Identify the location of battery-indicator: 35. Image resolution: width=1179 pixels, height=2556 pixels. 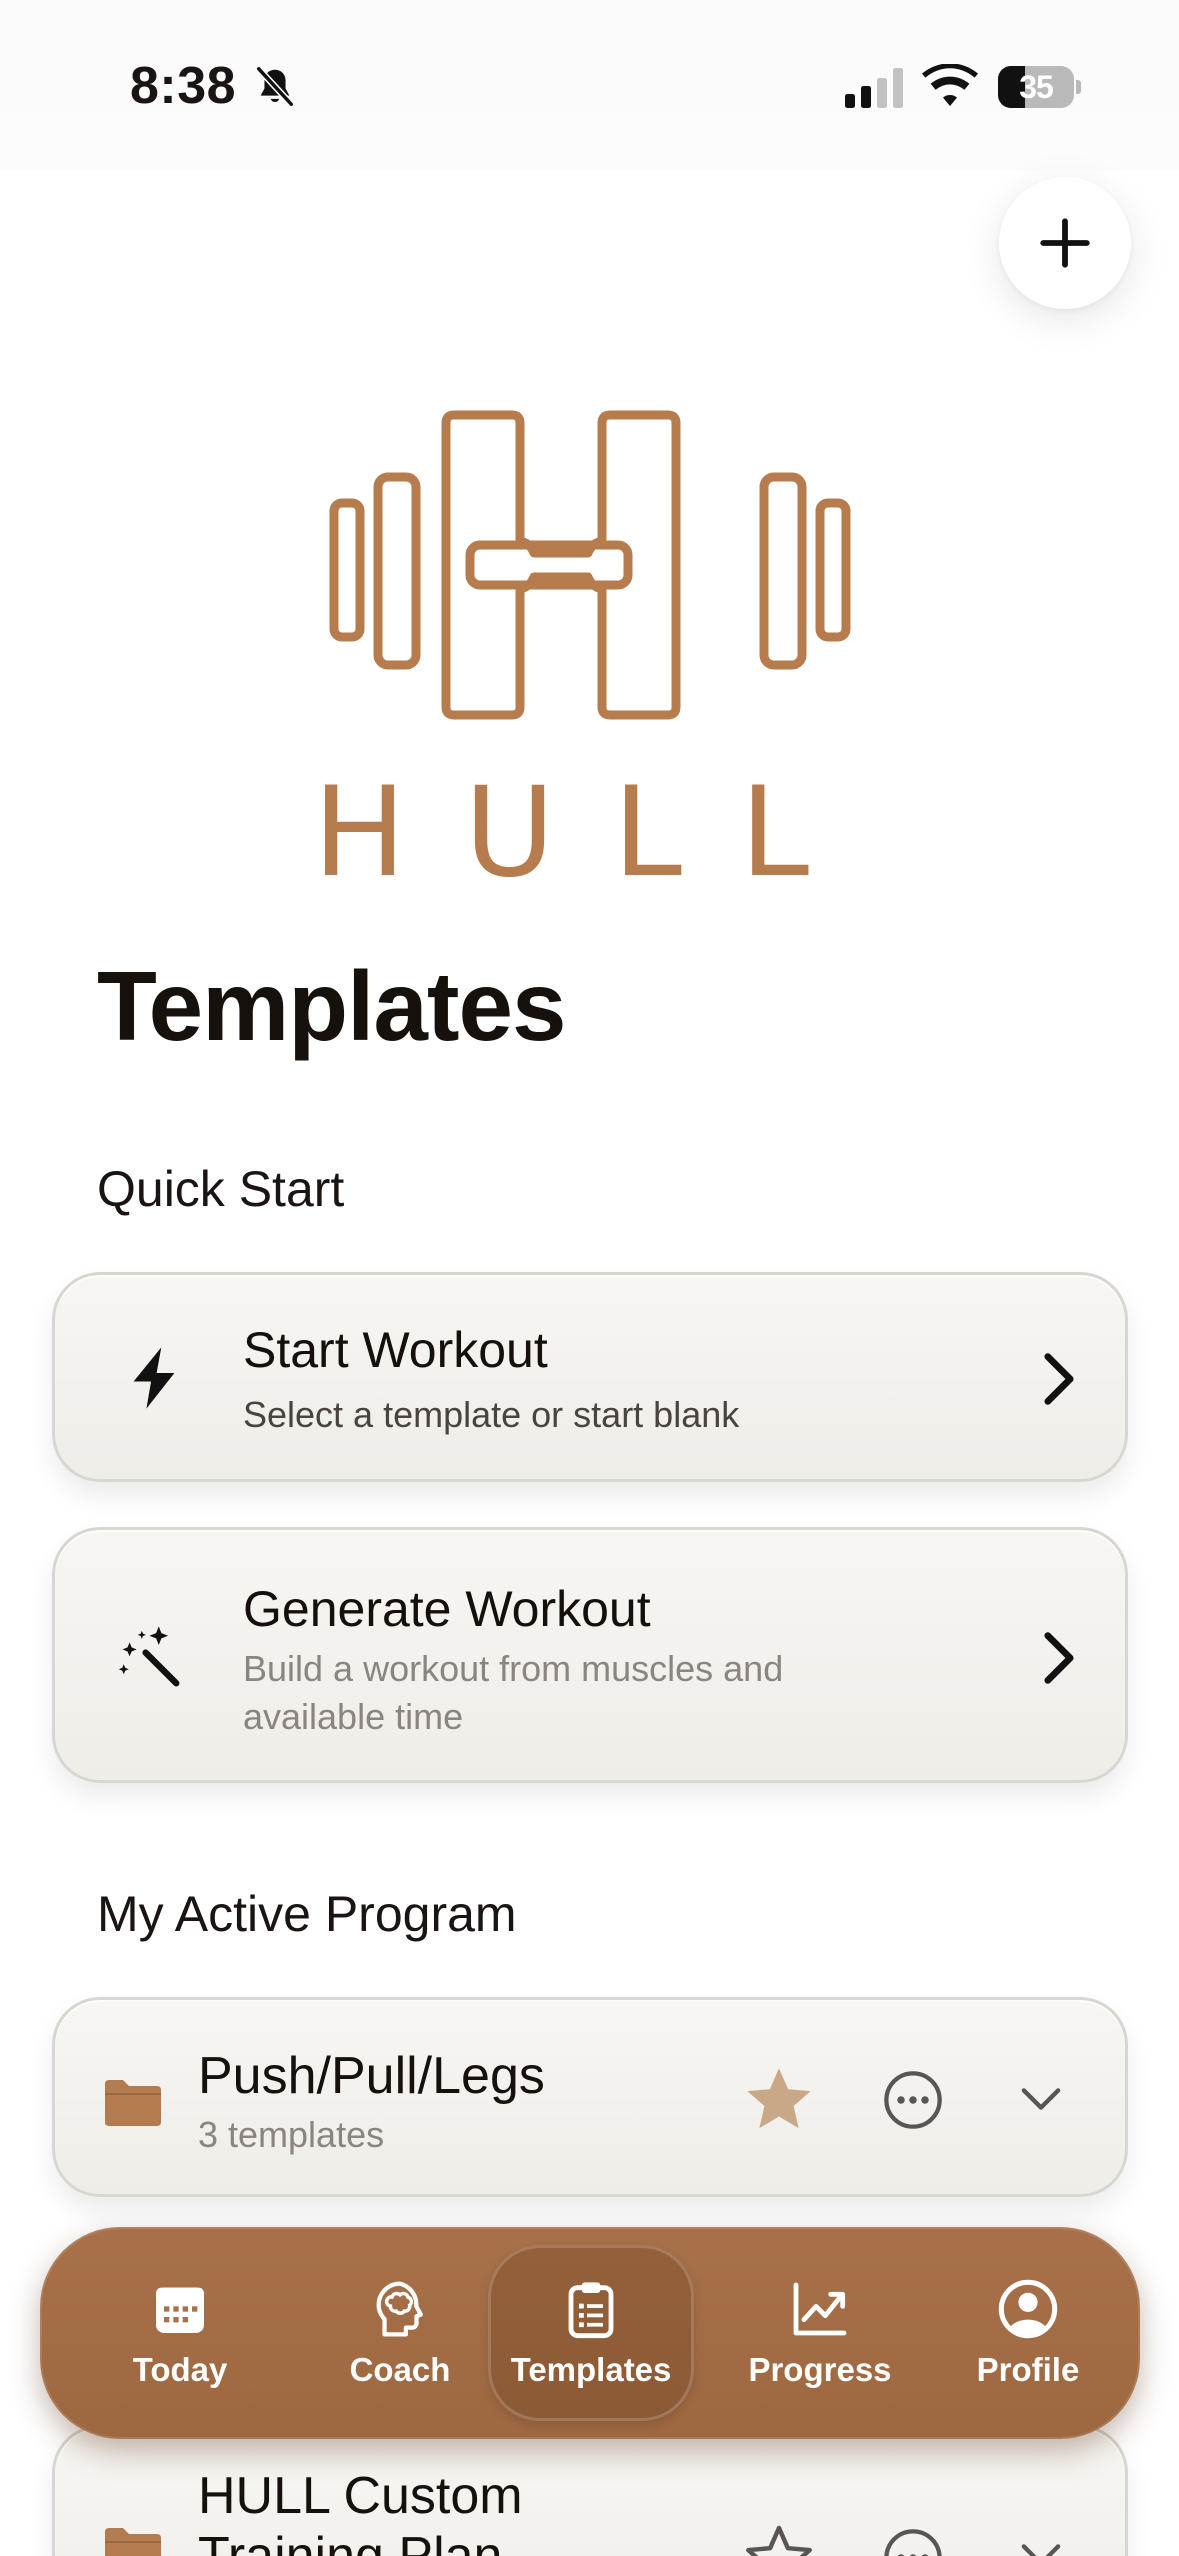
(1039, 87).